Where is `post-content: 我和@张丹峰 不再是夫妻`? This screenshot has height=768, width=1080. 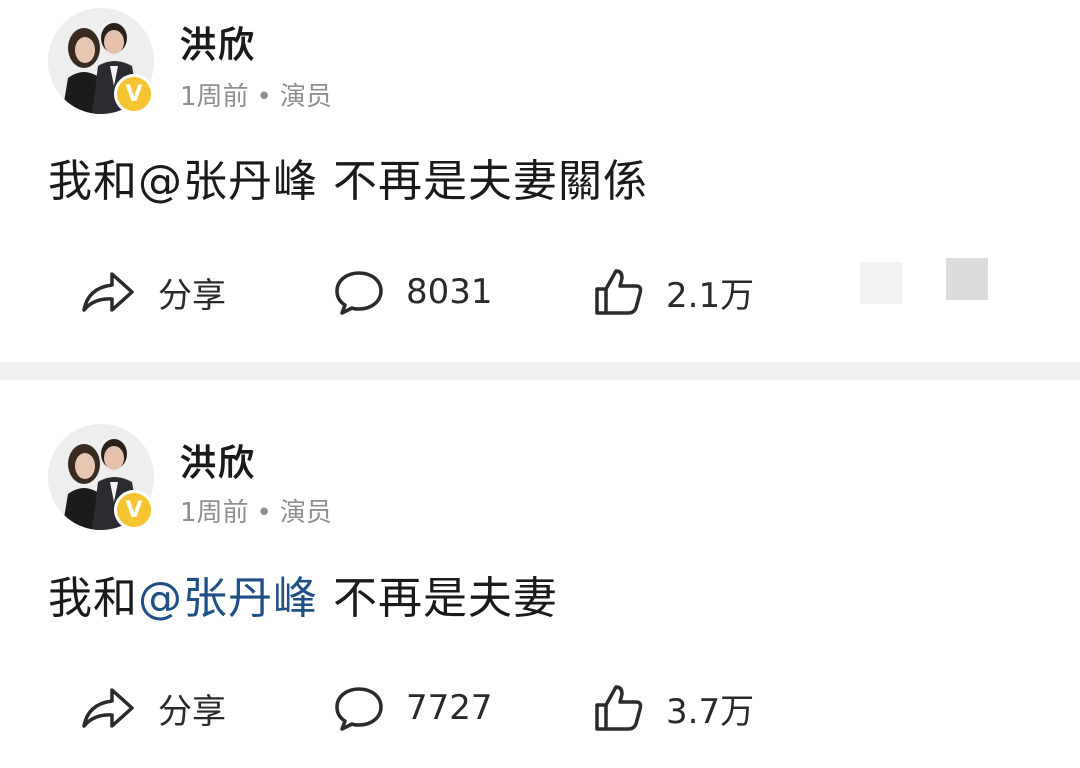 post-content: 我和@张丹峰 不再是夫妻 is located at coordinates (303, 594).